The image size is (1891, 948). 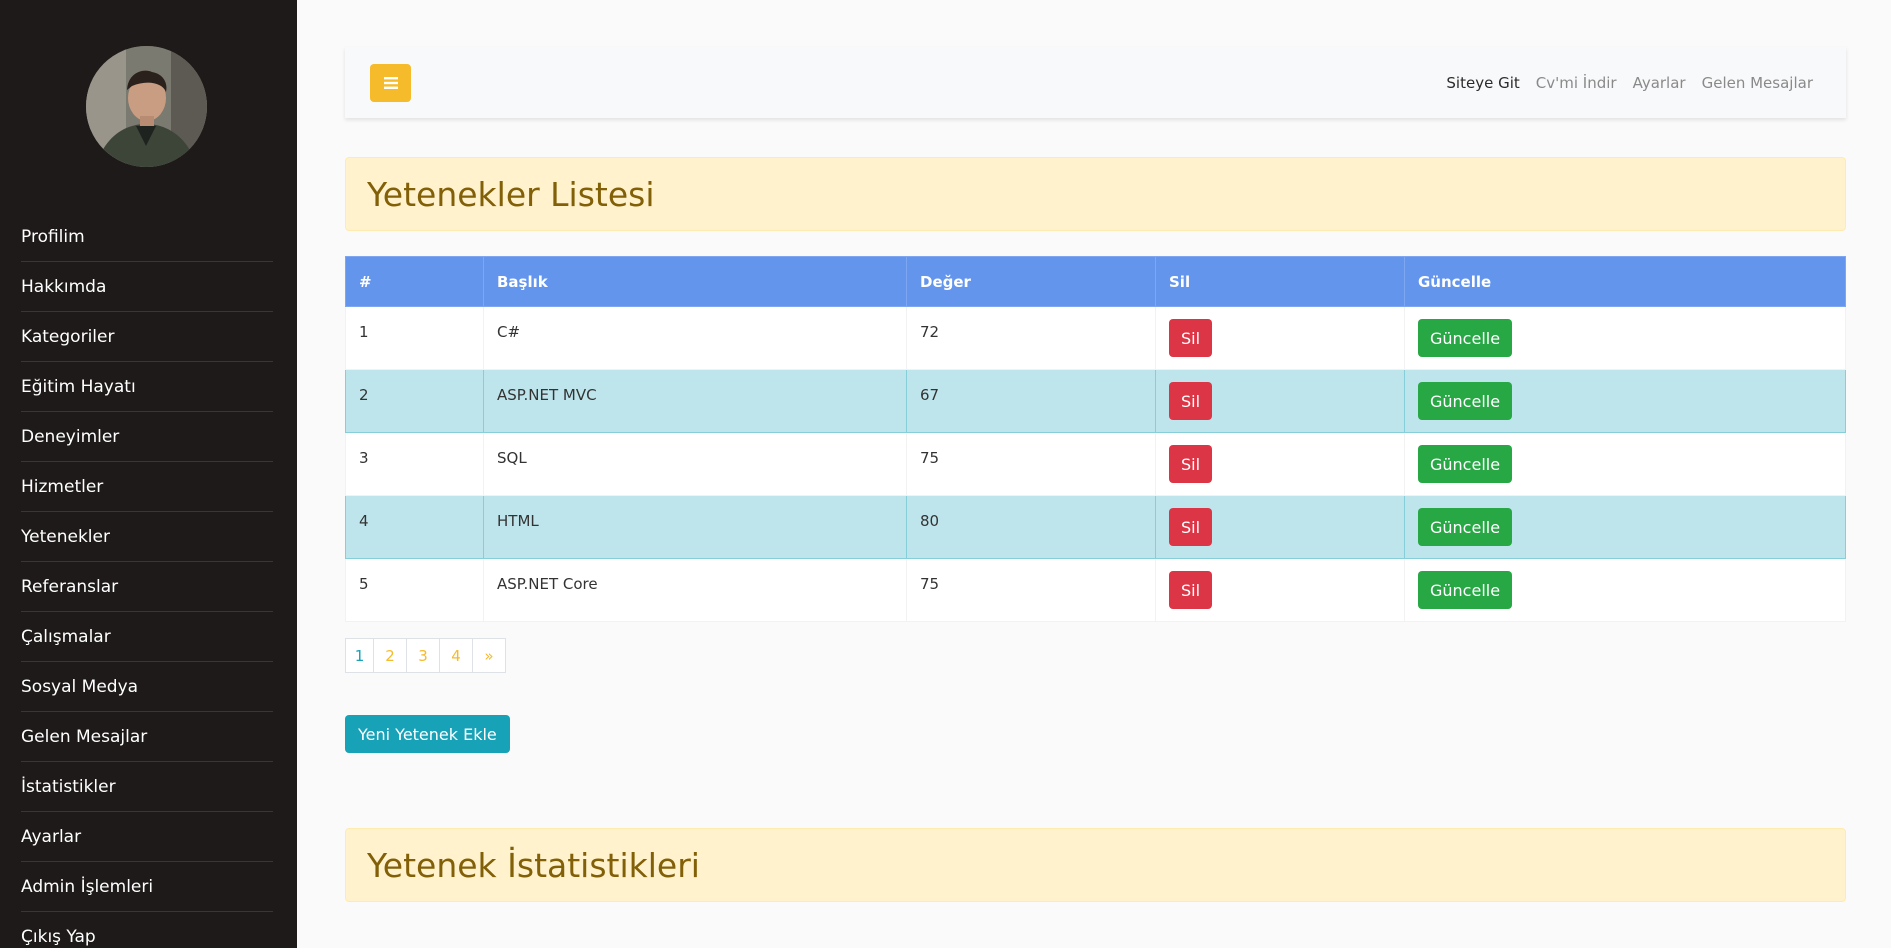 I want to click on page-link-1: 1, so click(x=359, y=655).